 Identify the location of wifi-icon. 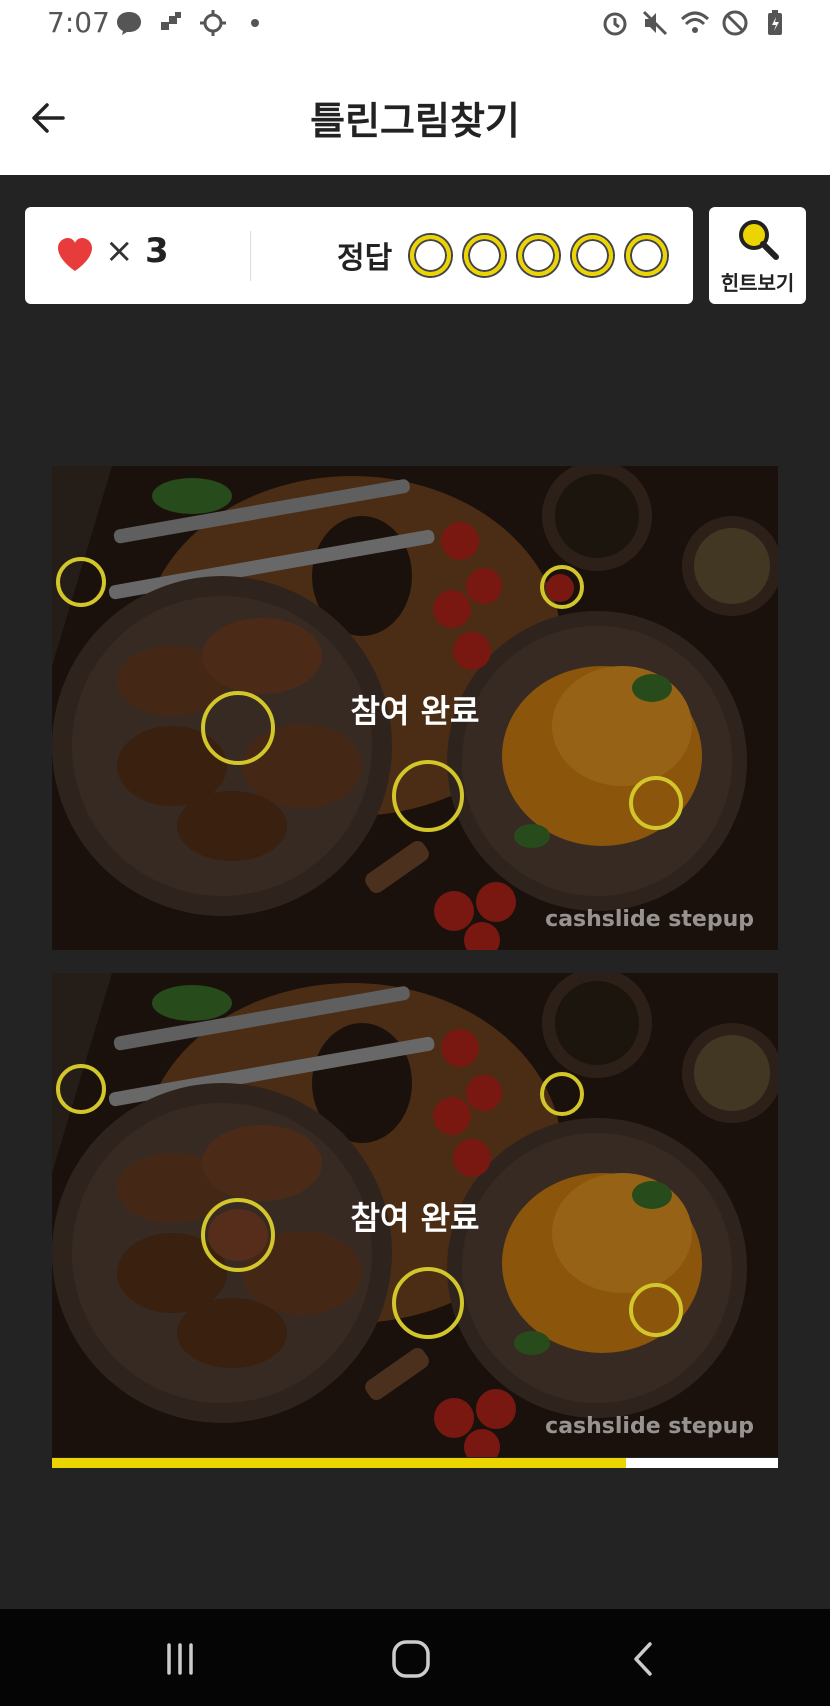
(695, 23).